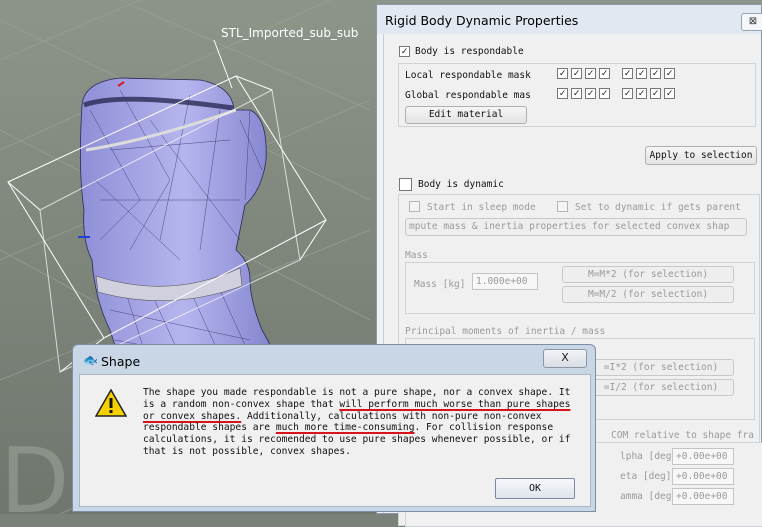  What do you see at coordinates (482, 20) in the screenshot?
I see `window-title: Rigid Body Dynamic Properties` at bounding box center [482, 20].